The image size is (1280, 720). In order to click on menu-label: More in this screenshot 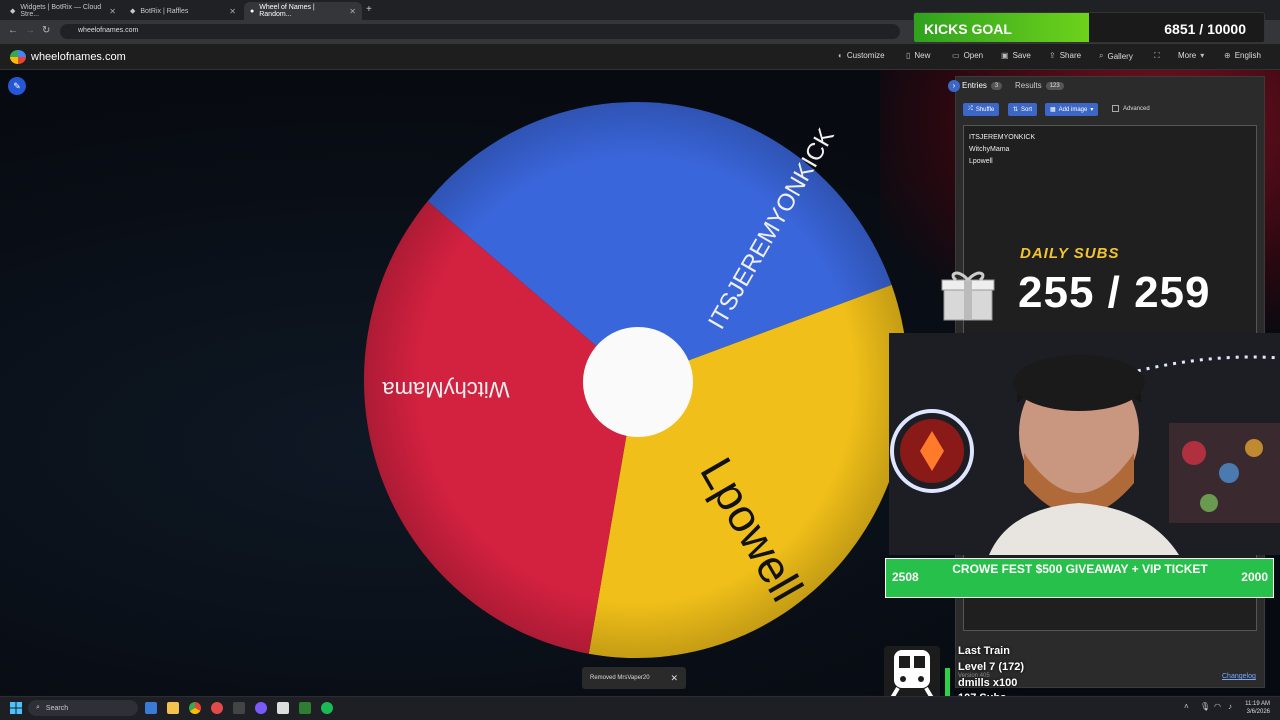, I will do `click(1187, 55)`.